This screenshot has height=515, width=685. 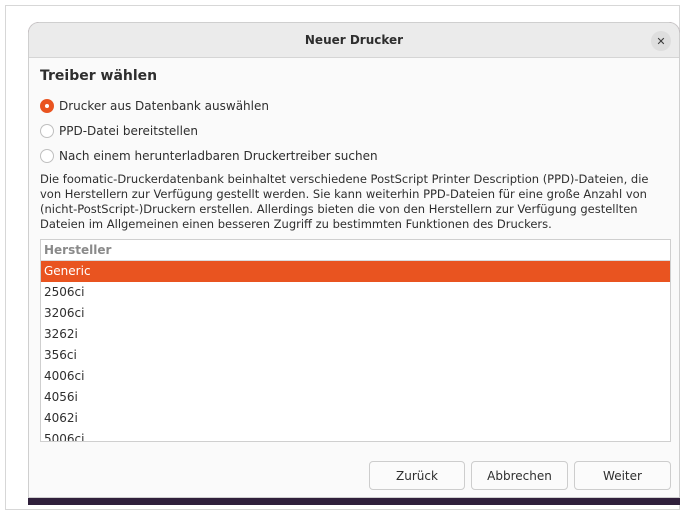 What do you see at coordinates (355, 376) in the screenshot?
I see `list-item: 4006ci` at bounding box center [355, 376].